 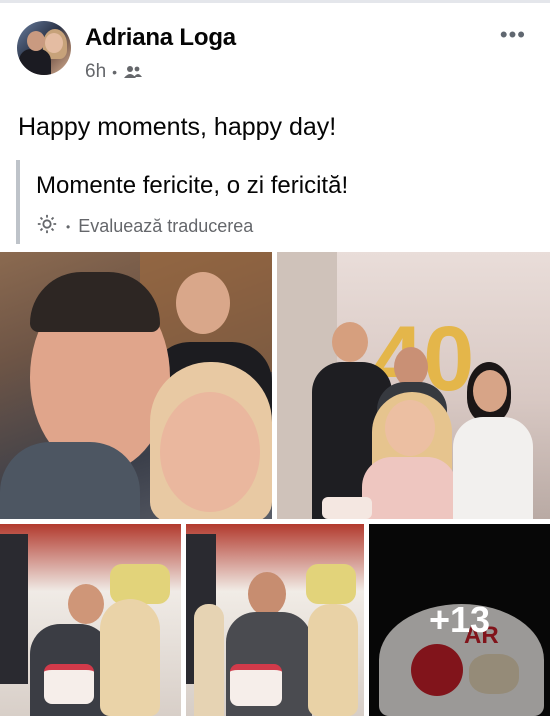 What do you see at coordinates (18, 202) in the screenshot?
I see `translation-bar` at bounding box center [18, 202].